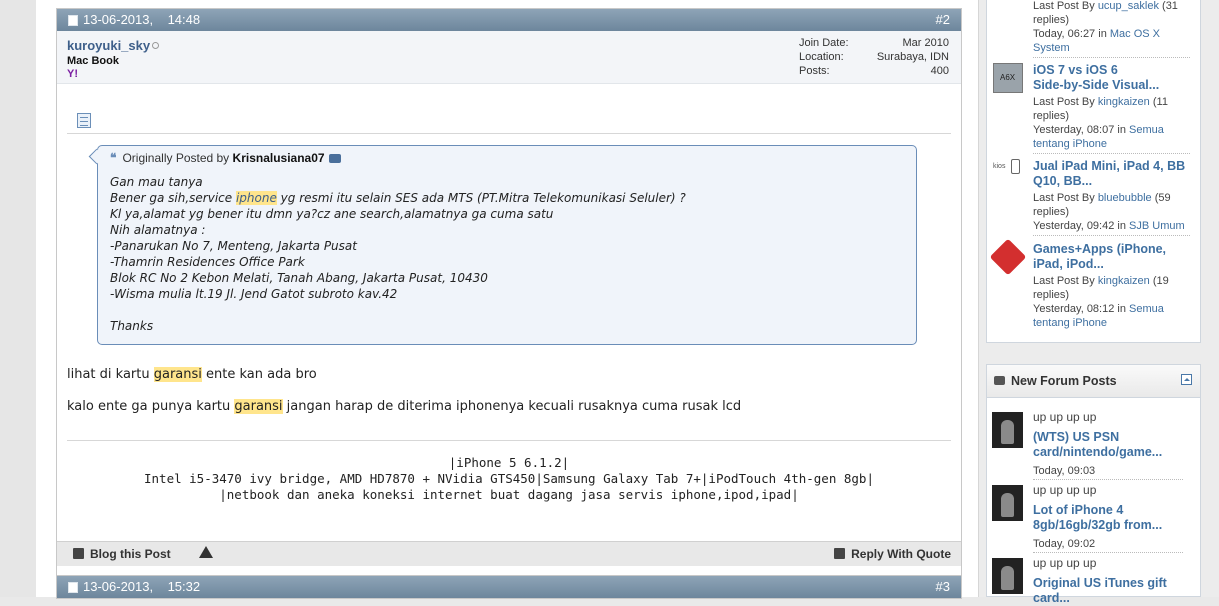 Image resolution: width=1219 pixels, height=606 pixels. I want to click on search-highlight: iphone, so click(256, 198).